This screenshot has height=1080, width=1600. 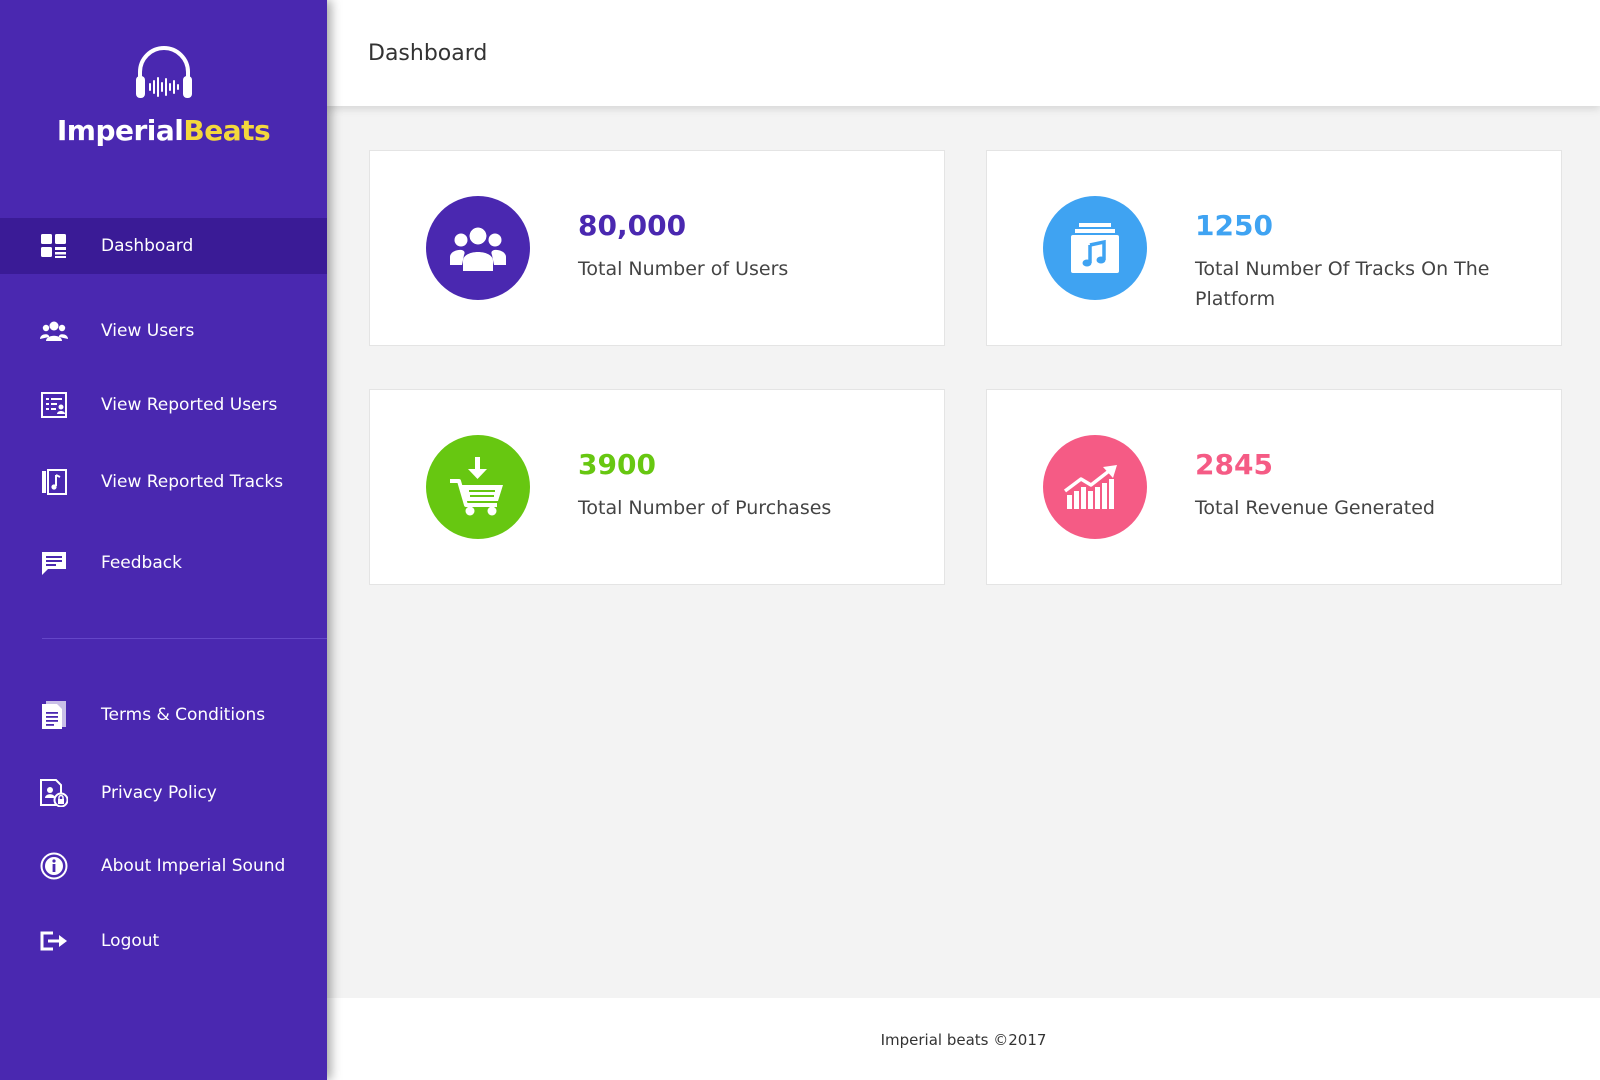 What do you see at coordinates (54, 715) in the screenshot?
I see `document-icon` at bounding box center [54, 715].